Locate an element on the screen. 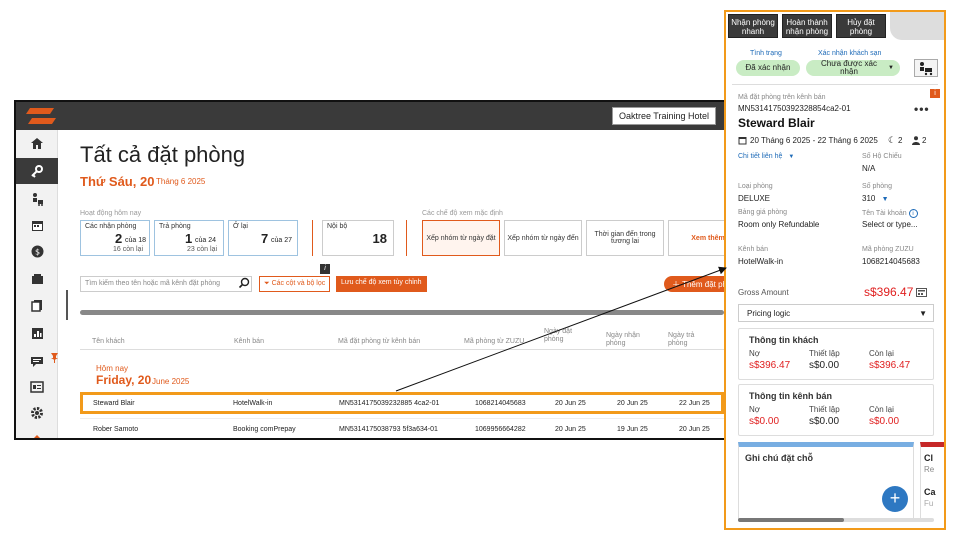 The width and height of the screenshot is (960, 540). cell-ota-id: MN5314175038793 5f3a634-01 is located at coordinates (388, 429).